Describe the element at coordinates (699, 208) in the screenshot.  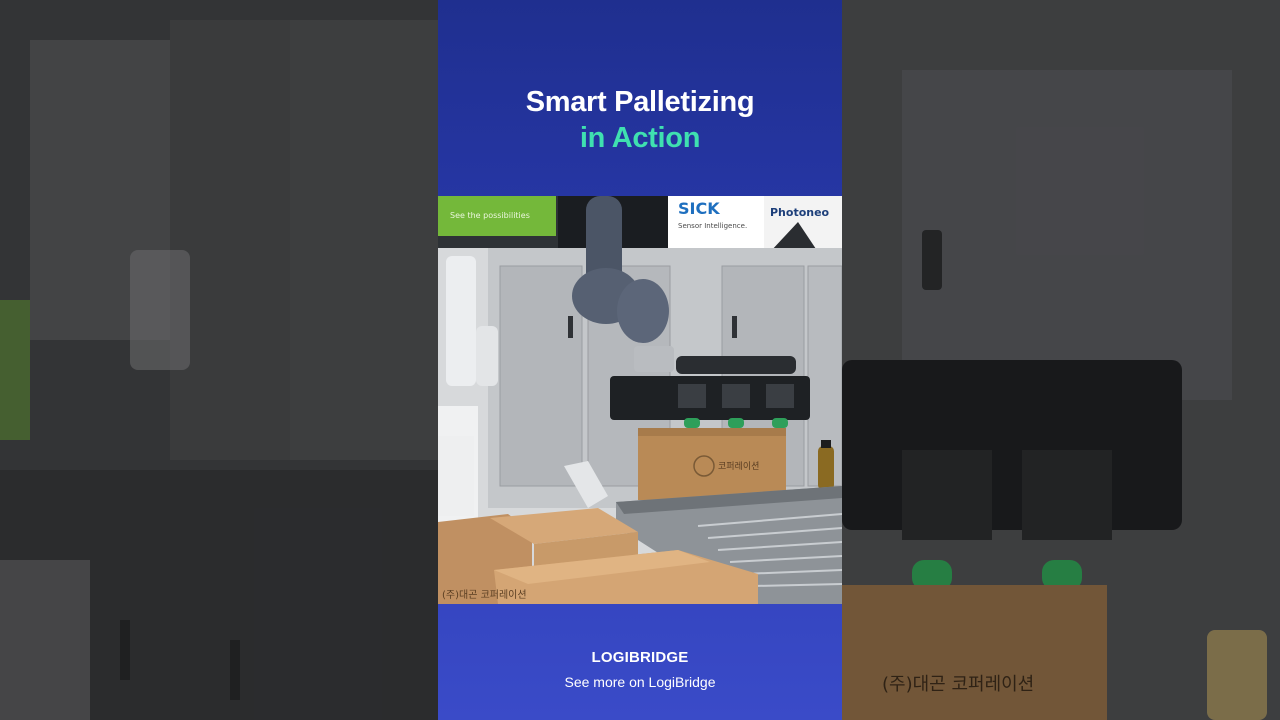
I see `banner-sick-logo: SICK` at that location.